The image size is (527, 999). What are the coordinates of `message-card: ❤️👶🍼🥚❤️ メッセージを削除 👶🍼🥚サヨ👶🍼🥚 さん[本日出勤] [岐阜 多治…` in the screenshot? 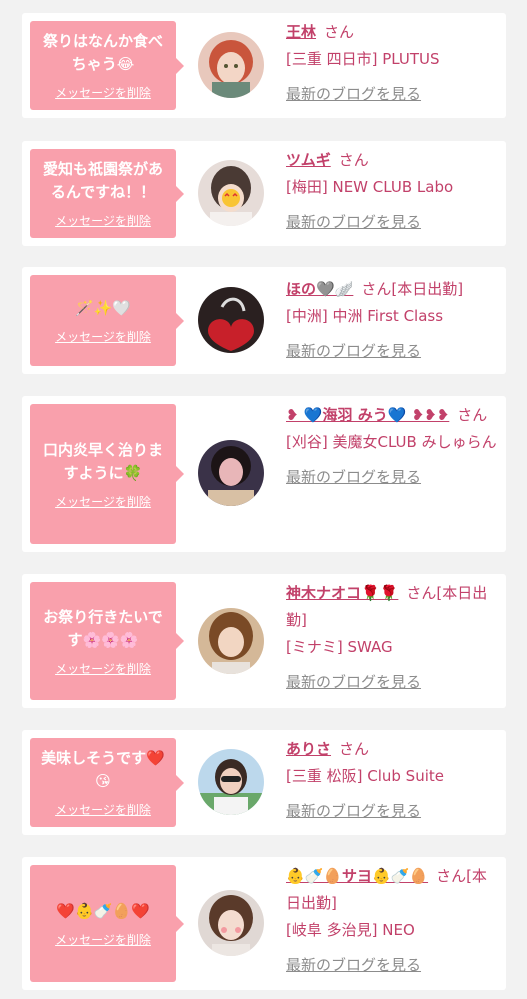 It's located at (264, 923).